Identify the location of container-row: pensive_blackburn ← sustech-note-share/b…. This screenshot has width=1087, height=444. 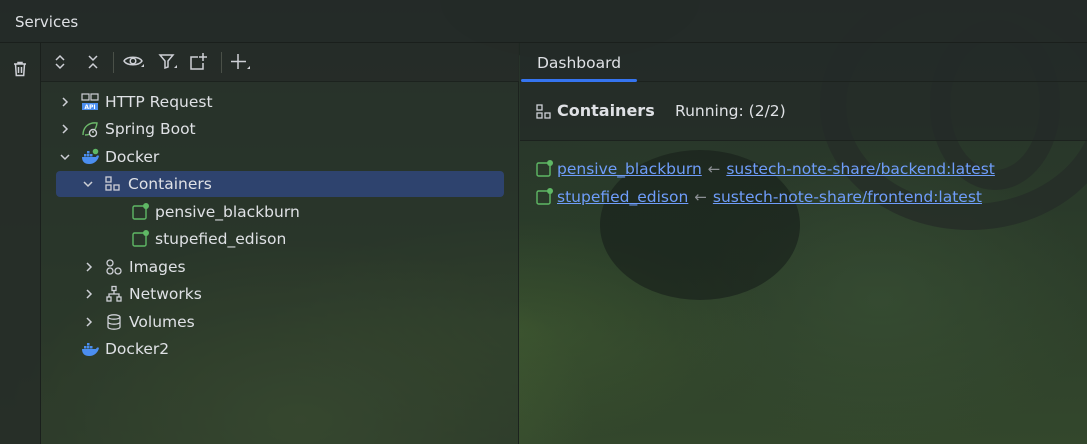
(765, 169).